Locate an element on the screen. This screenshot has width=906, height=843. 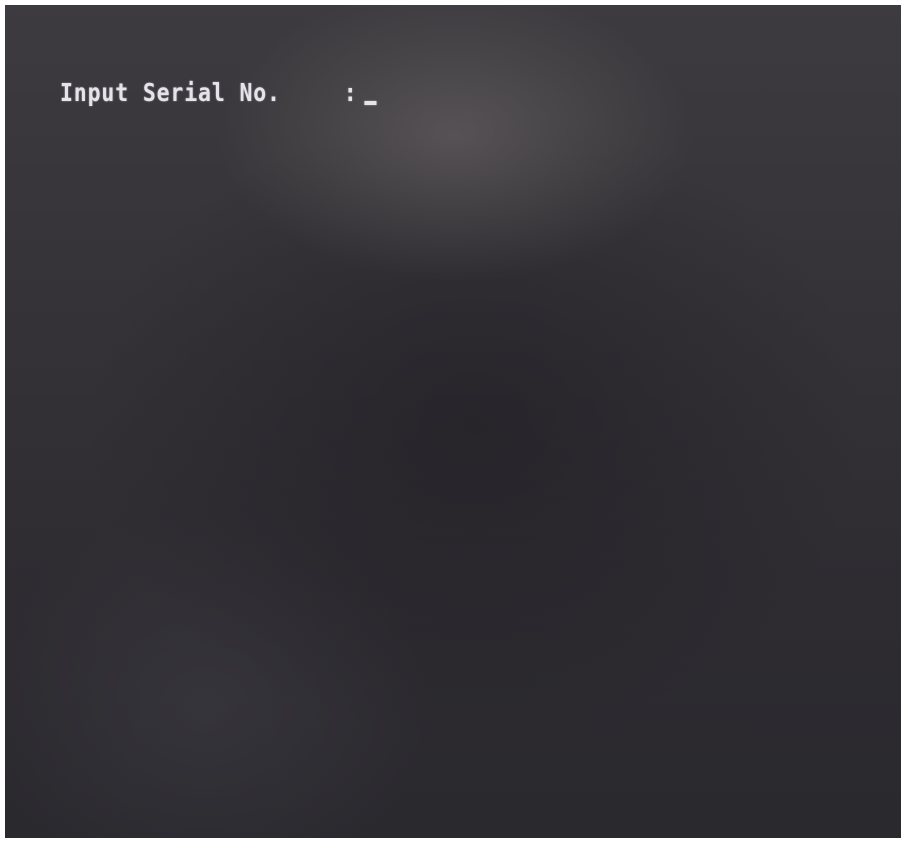
text-cursor is located at coordinates (370, 103).